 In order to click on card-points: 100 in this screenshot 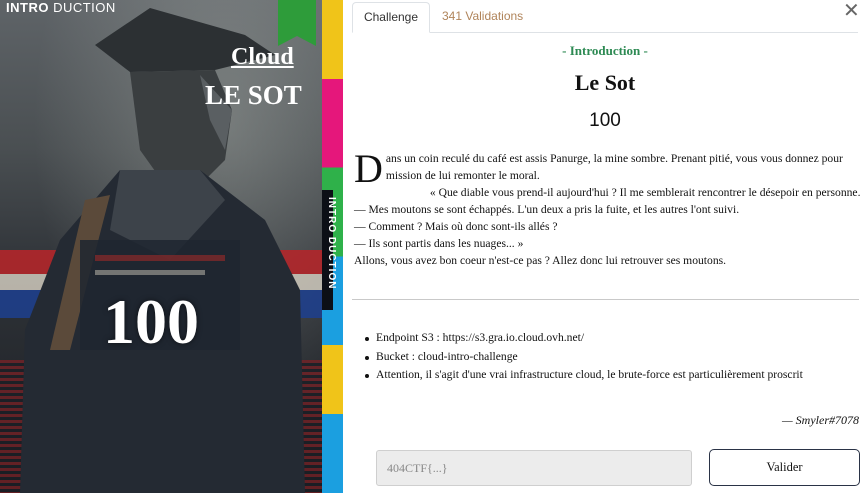, I will do `click(151, 321)`.